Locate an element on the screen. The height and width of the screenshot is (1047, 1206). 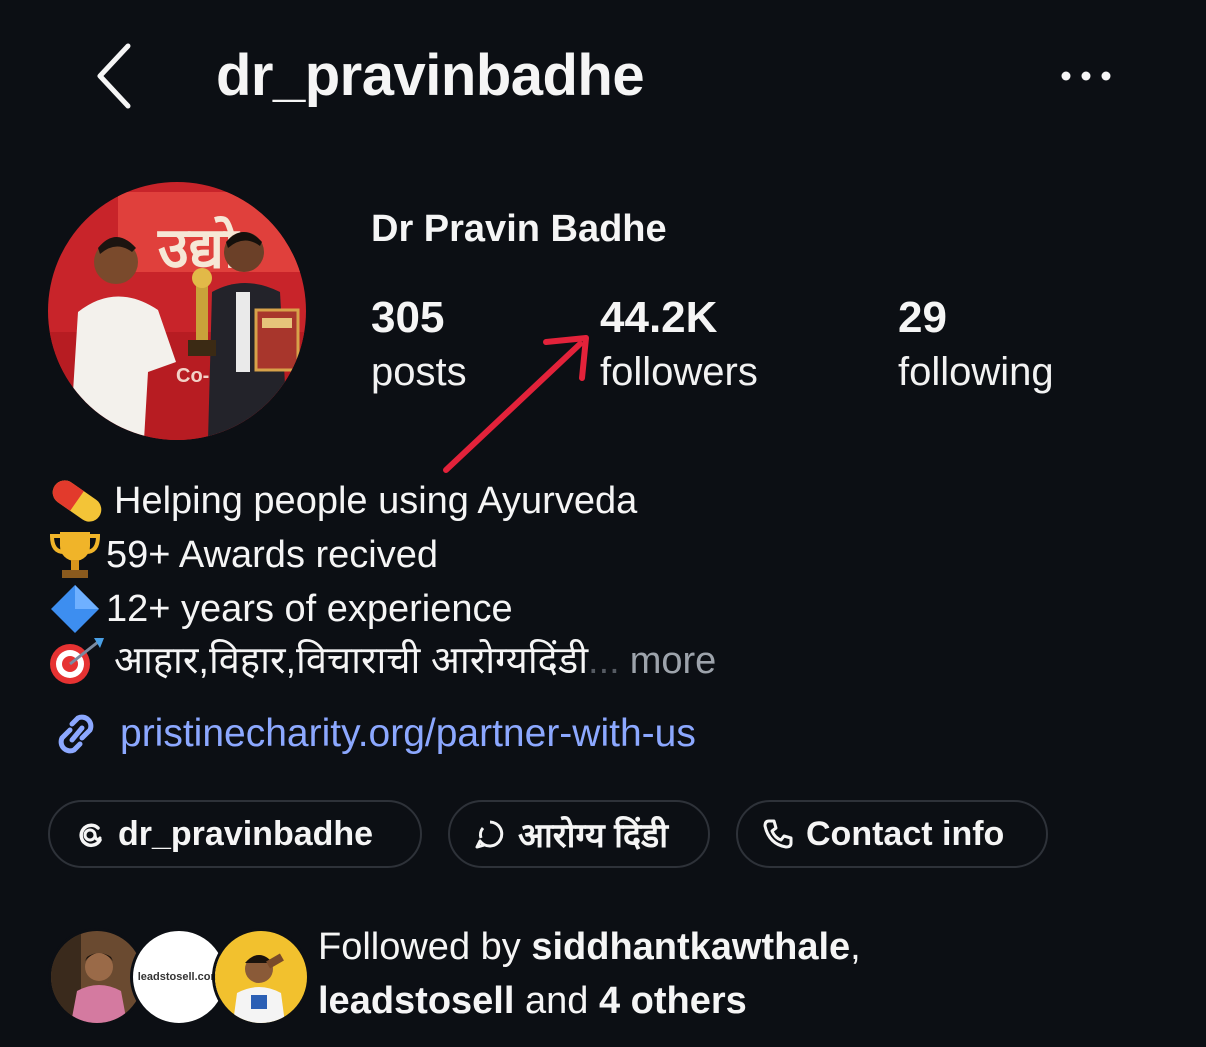
bio-line-1: Helping people using Ayurveda is located at coordinates (342, 501).